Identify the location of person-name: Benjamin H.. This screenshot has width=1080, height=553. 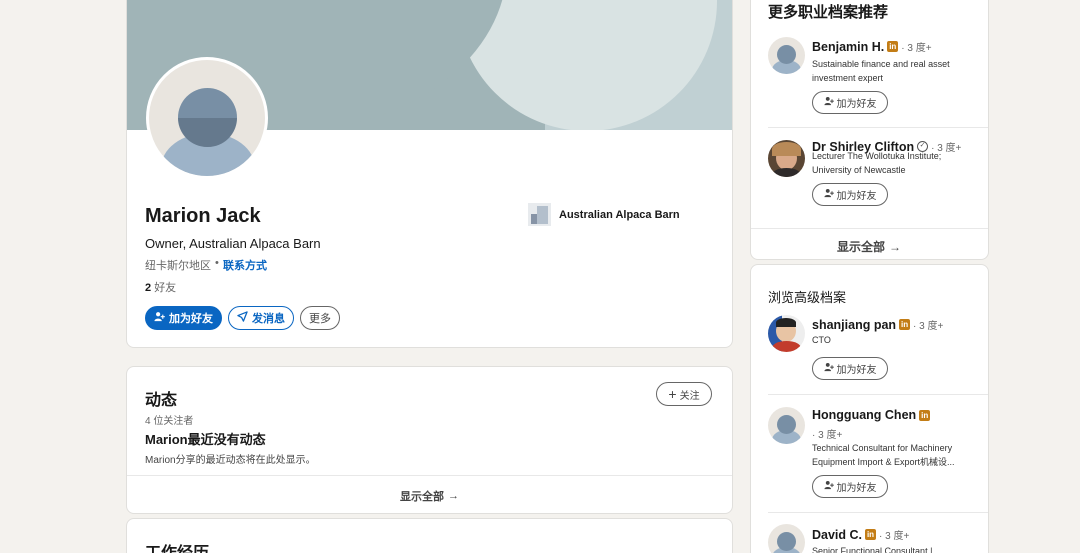
(848, 47).